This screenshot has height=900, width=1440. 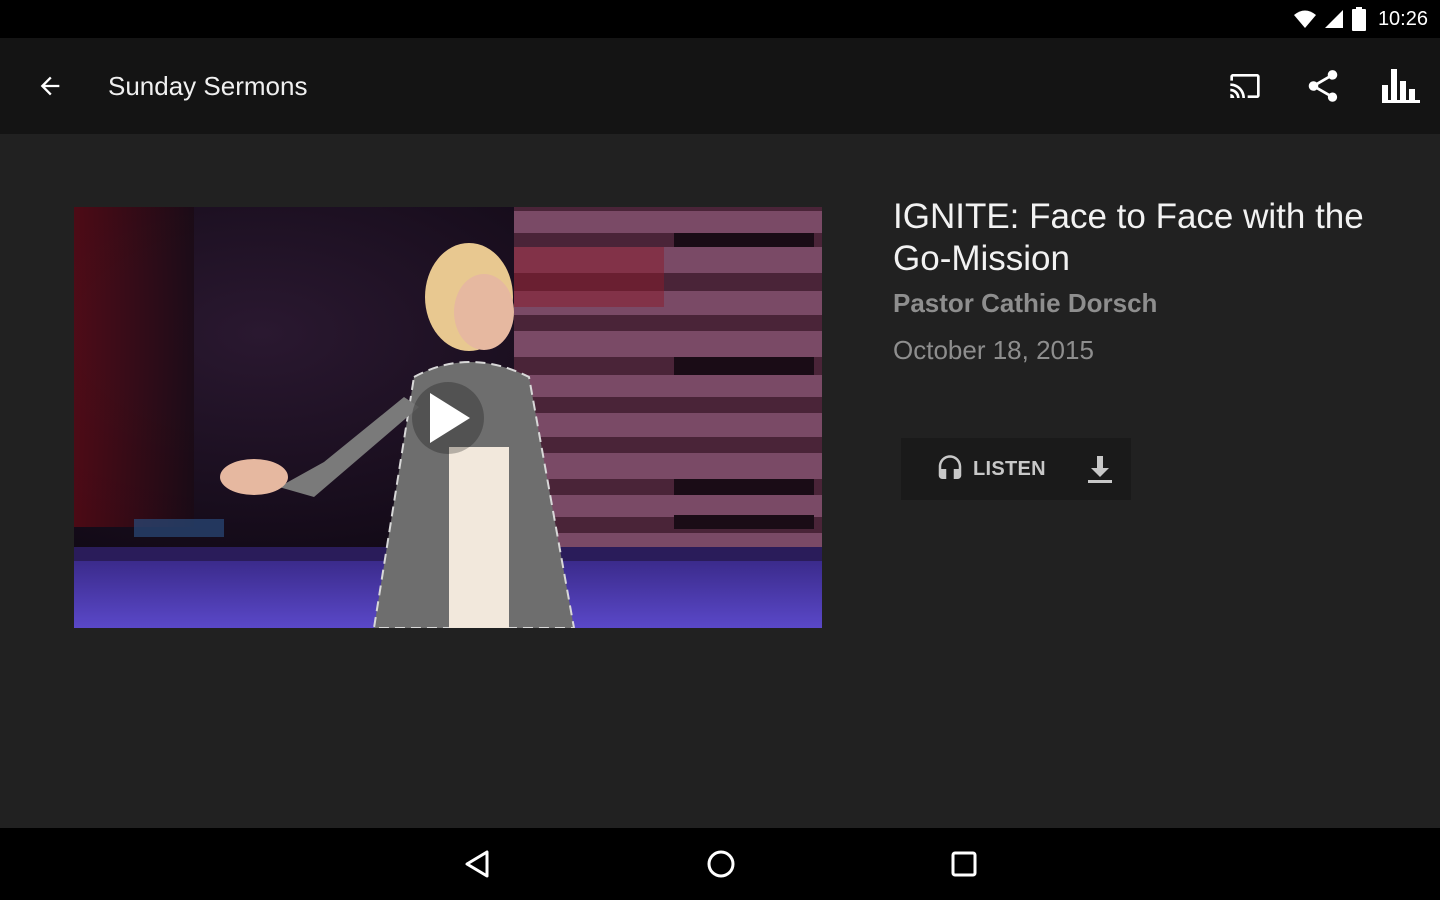 I want to click on sermon-title: IGNITE: Face to Face with the Go-Mission, so click(x=1128, y=237).